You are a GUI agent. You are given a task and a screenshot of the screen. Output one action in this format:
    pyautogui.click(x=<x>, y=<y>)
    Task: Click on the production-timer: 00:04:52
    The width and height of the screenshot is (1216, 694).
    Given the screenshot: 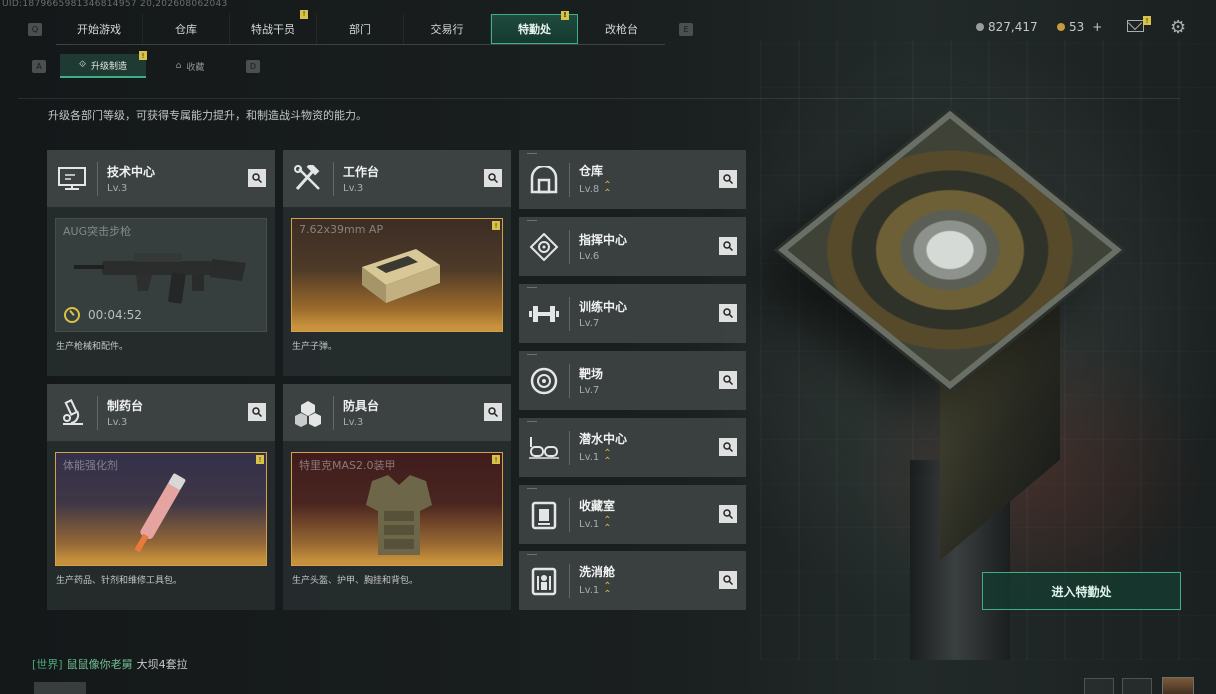 What is the action you would take?
    pyautogui.click(x=103, y=315)
    